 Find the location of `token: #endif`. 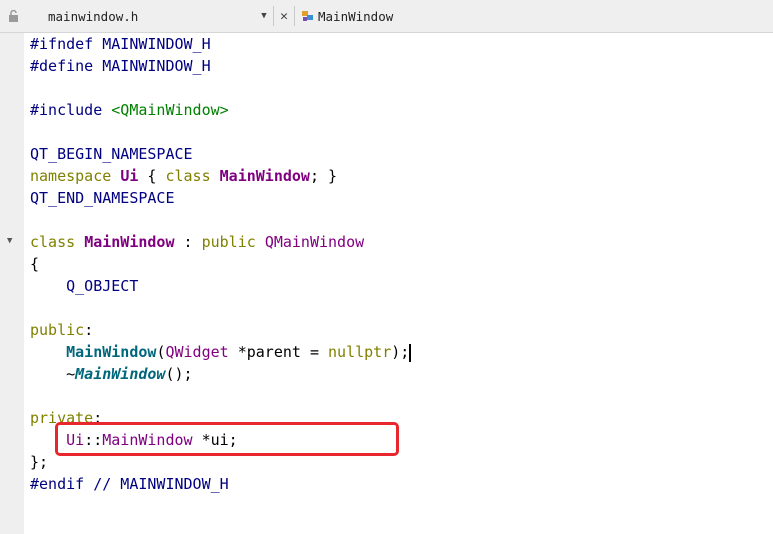

token: #endif is located at coordinates (57, 484).